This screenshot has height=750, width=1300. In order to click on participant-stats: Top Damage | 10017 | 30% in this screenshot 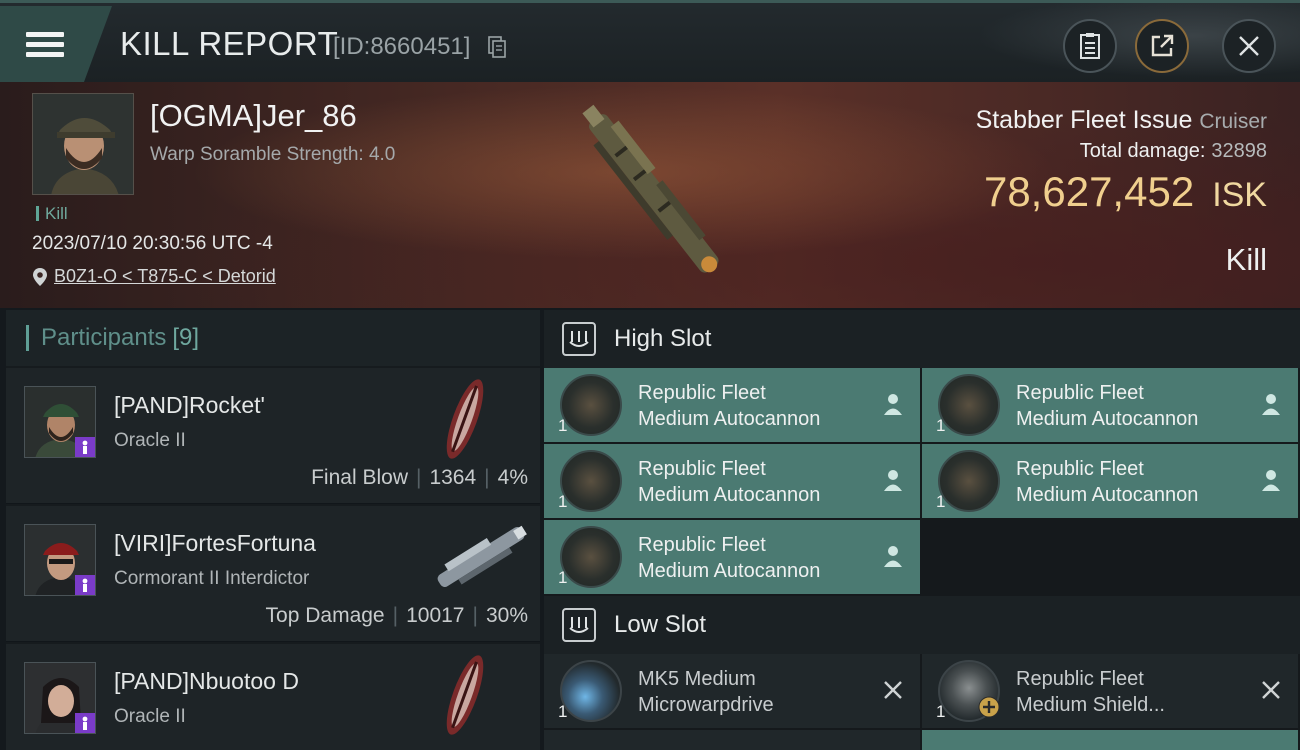, I will do `click(396, 615)`.